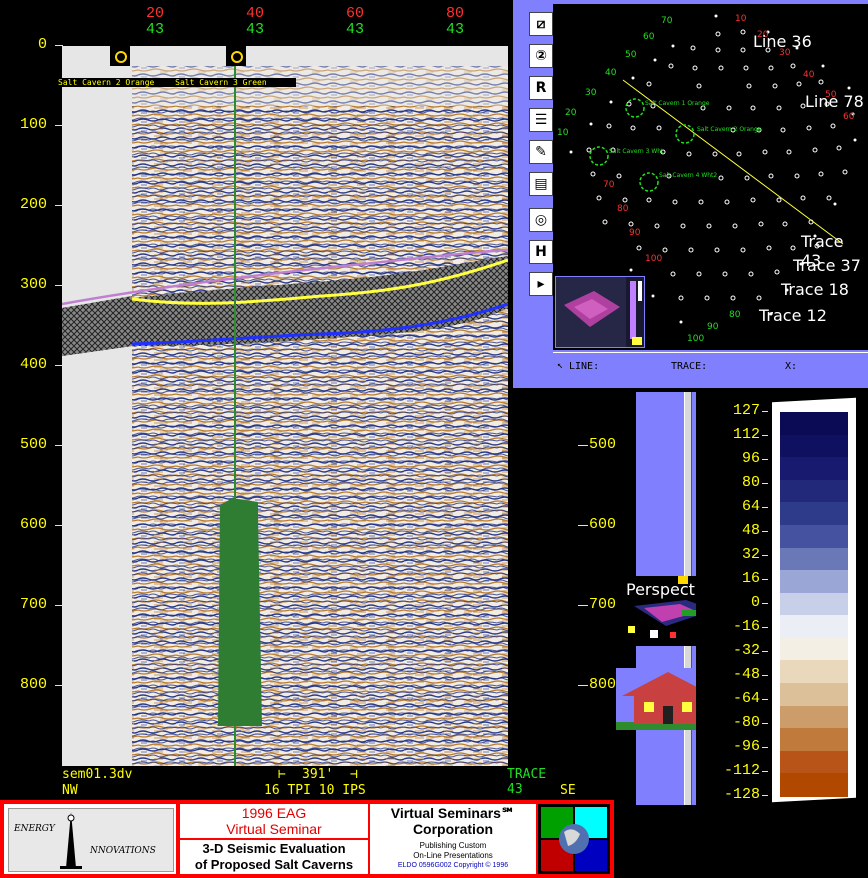 The width and height of the screenshot is (868, 878). Describe the element at coordinates (635, 233) in the screenshot. I see `map-red-number: 90` at that location.